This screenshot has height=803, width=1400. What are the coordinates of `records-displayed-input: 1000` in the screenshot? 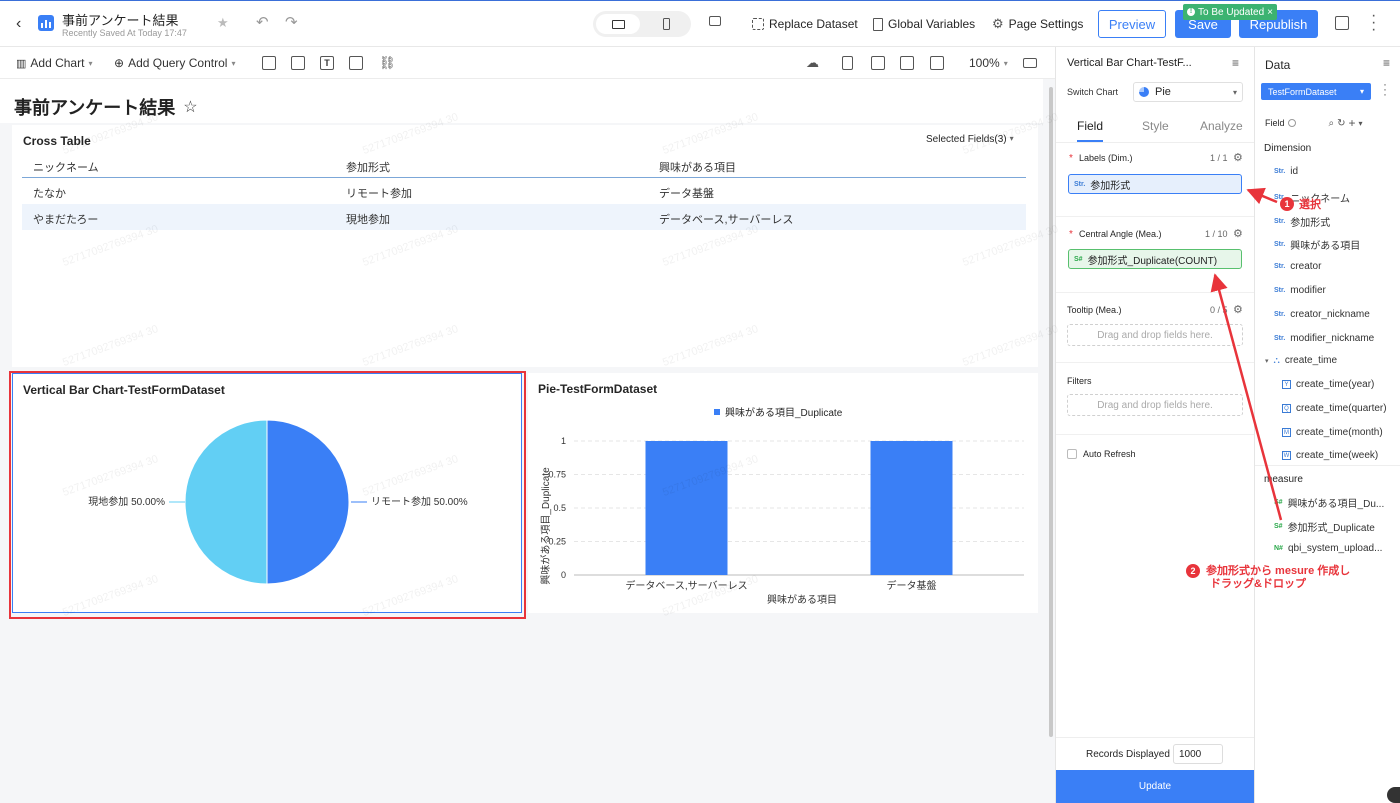 It's located at (1198, 754).